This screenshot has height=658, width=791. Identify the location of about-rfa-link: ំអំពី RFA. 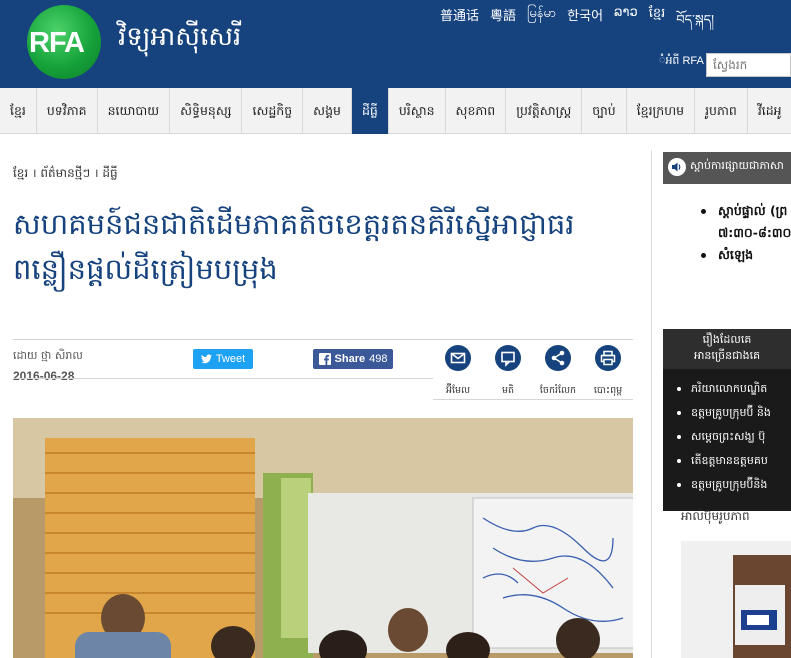
(681, 62).